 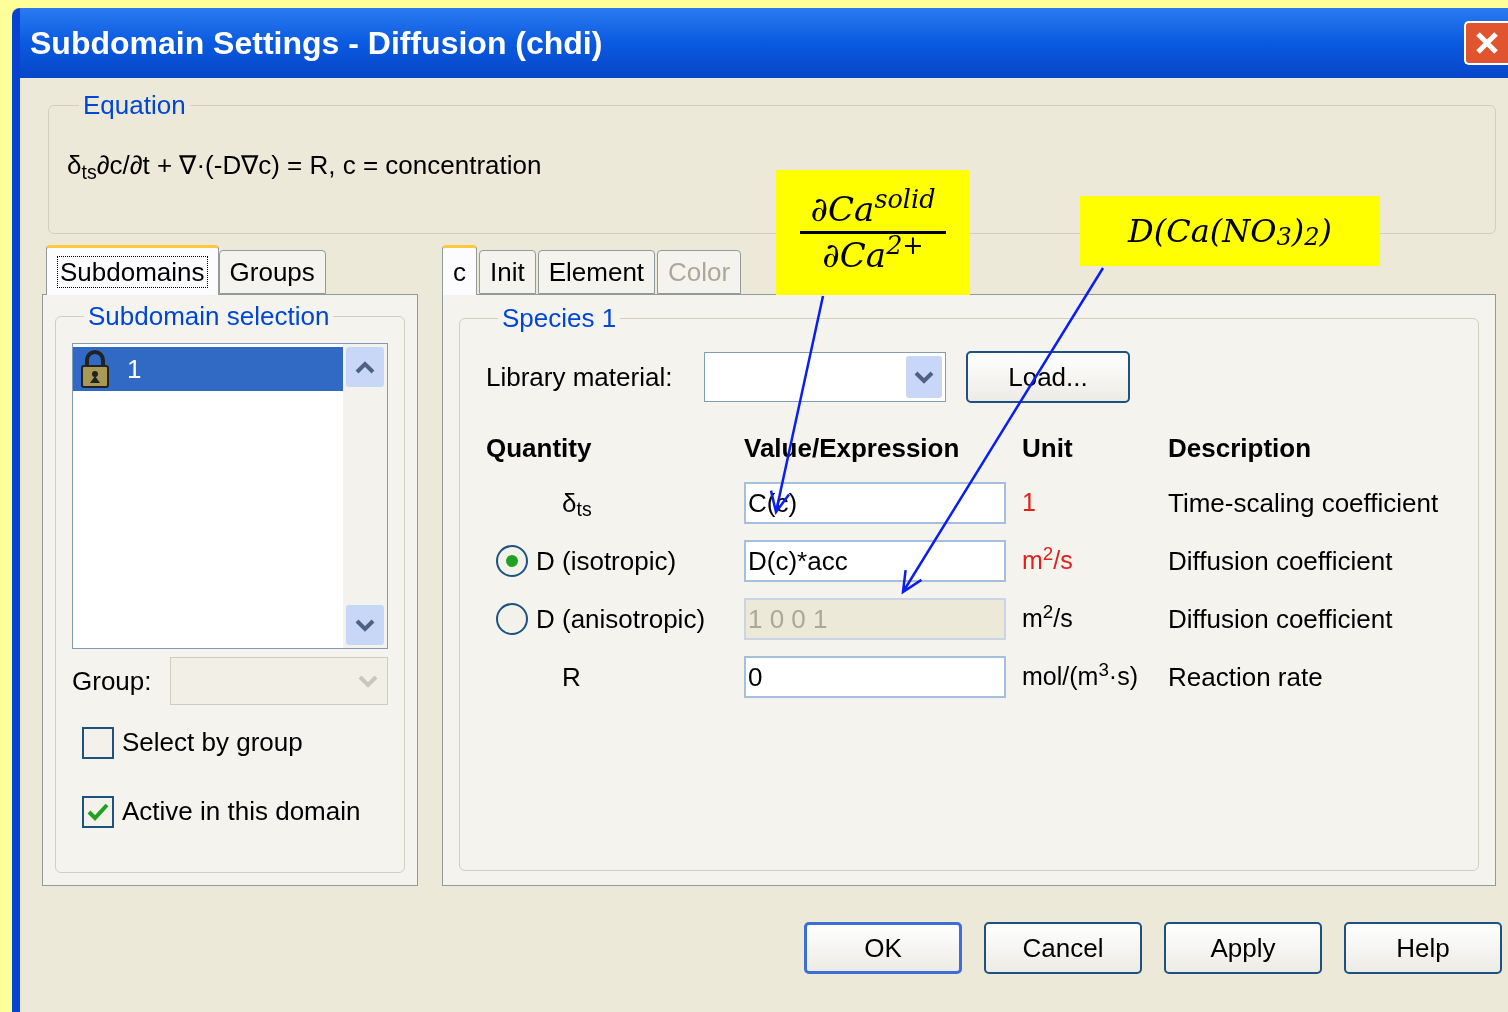 I want to click on equation-text: δ$_{ts}$∂c/∂t + ∇·(-D∇c) = R, c = concentration, so click(x=304, y=165).